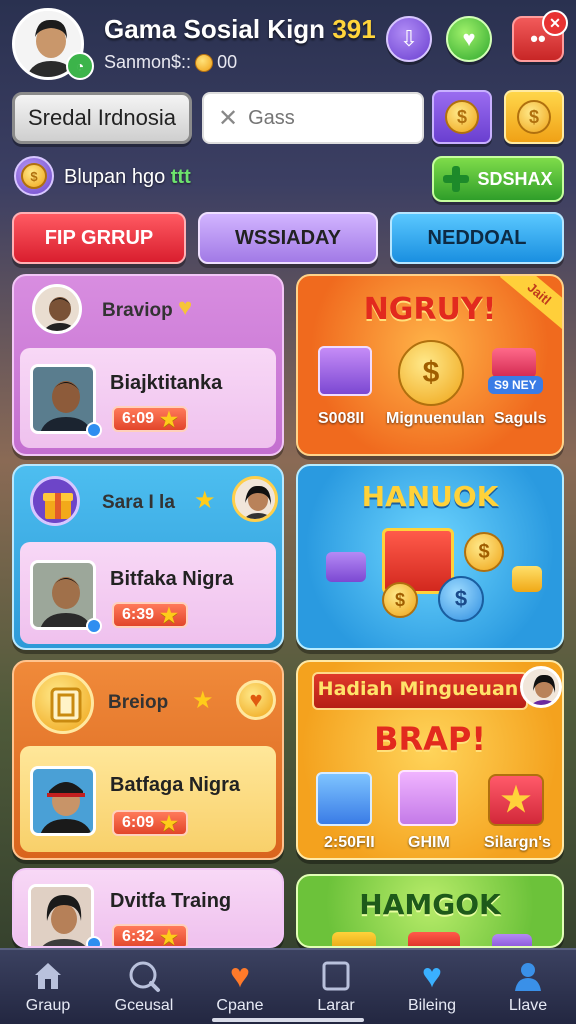 This screenshot has height=1024, width=576. What do you see at coordinates (432, 987) in the screenshot?
I see `nav-item-bileing: ♥ Bileing` at bounding box center [432, 987].